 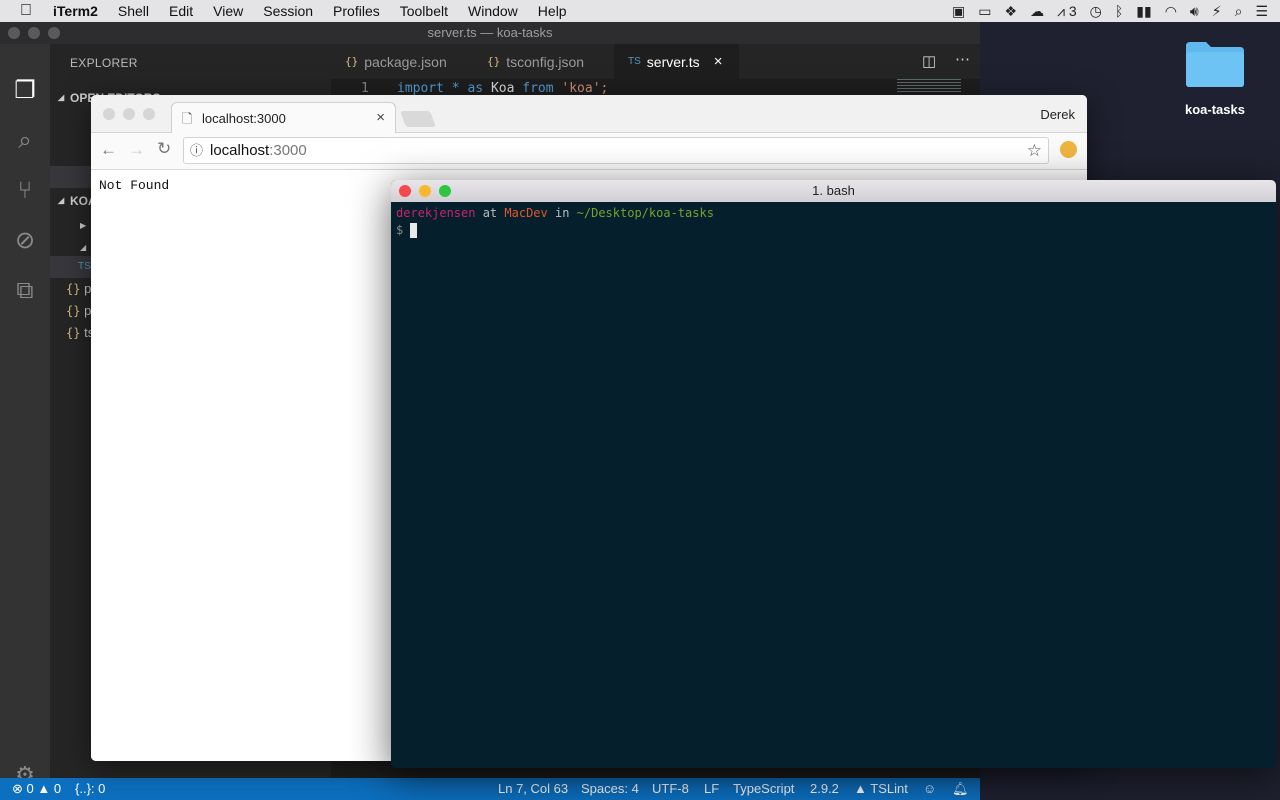 I want to click on time-machine-icon: ◷, so click(x=1096, y=11).